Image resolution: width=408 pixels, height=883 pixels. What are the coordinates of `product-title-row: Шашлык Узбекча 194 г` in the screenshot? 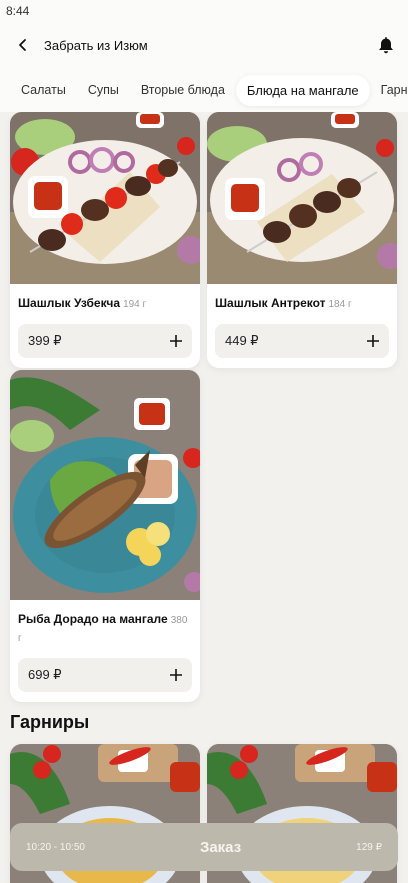 It's located at (105, 303).